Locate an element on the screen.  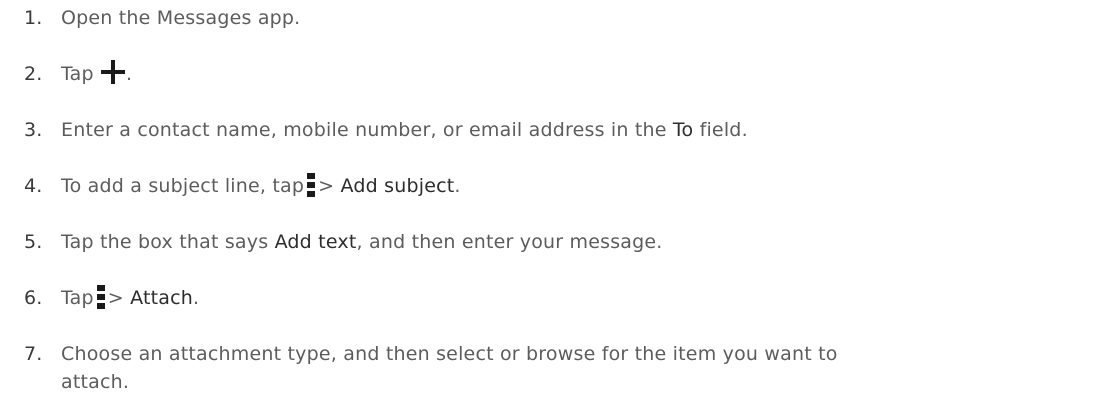
step-number: 7. is located at coordinates (33, 354).